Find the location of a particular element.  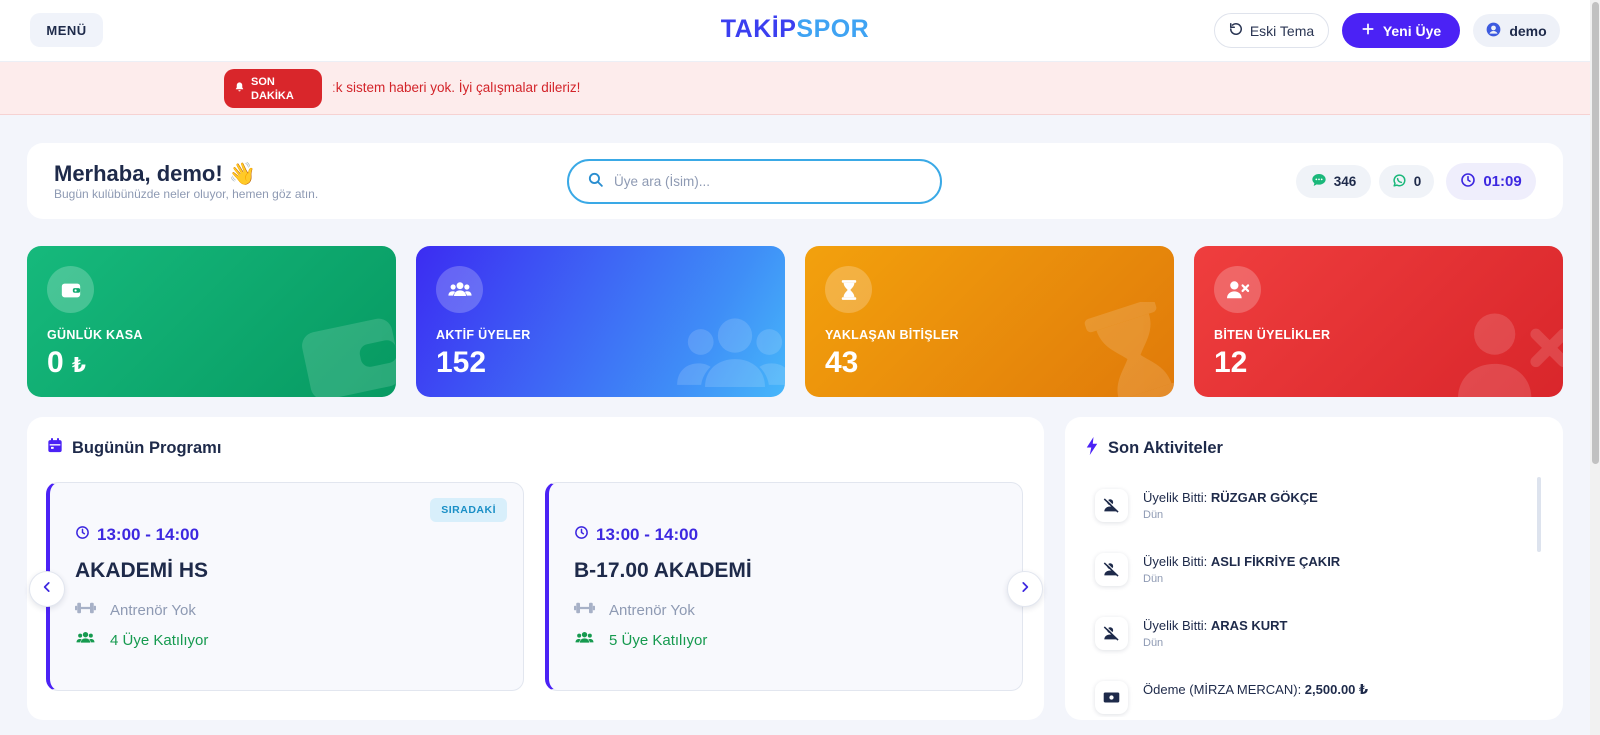

stat-value: 12 is located at coordinates (1231, 362).